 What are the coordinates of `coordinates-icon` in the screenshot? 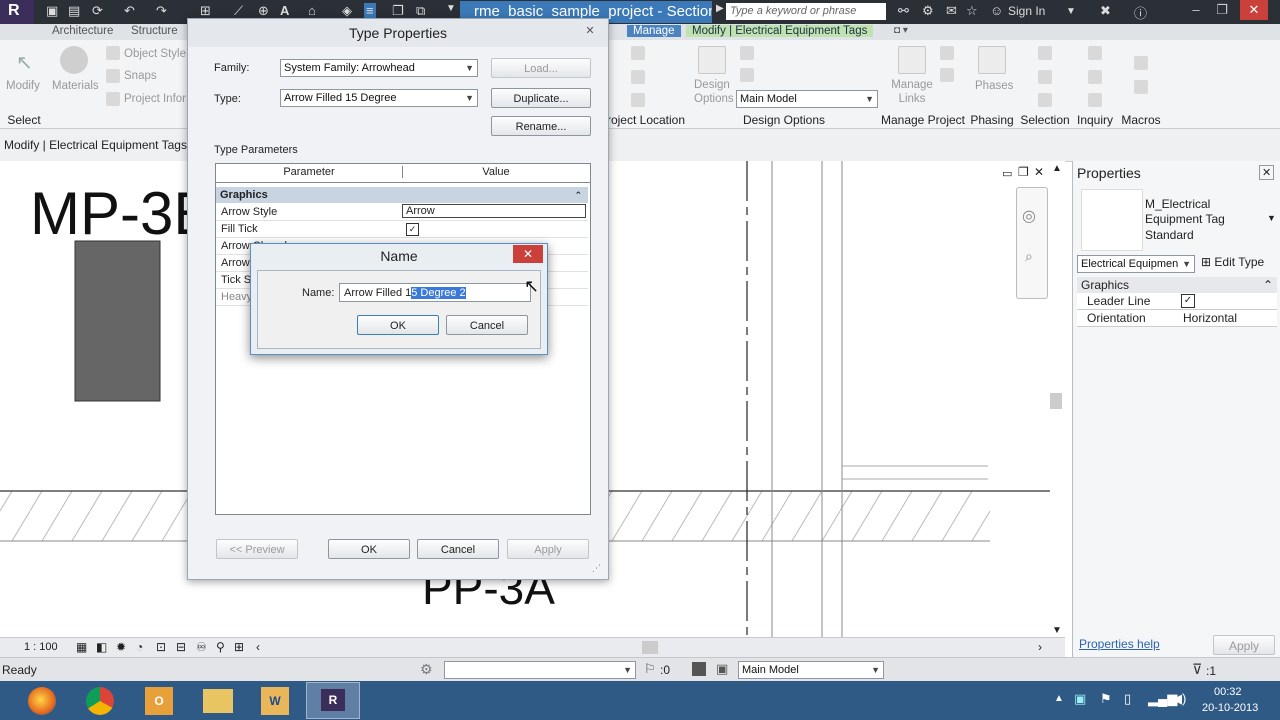 It's located at (638, 77).